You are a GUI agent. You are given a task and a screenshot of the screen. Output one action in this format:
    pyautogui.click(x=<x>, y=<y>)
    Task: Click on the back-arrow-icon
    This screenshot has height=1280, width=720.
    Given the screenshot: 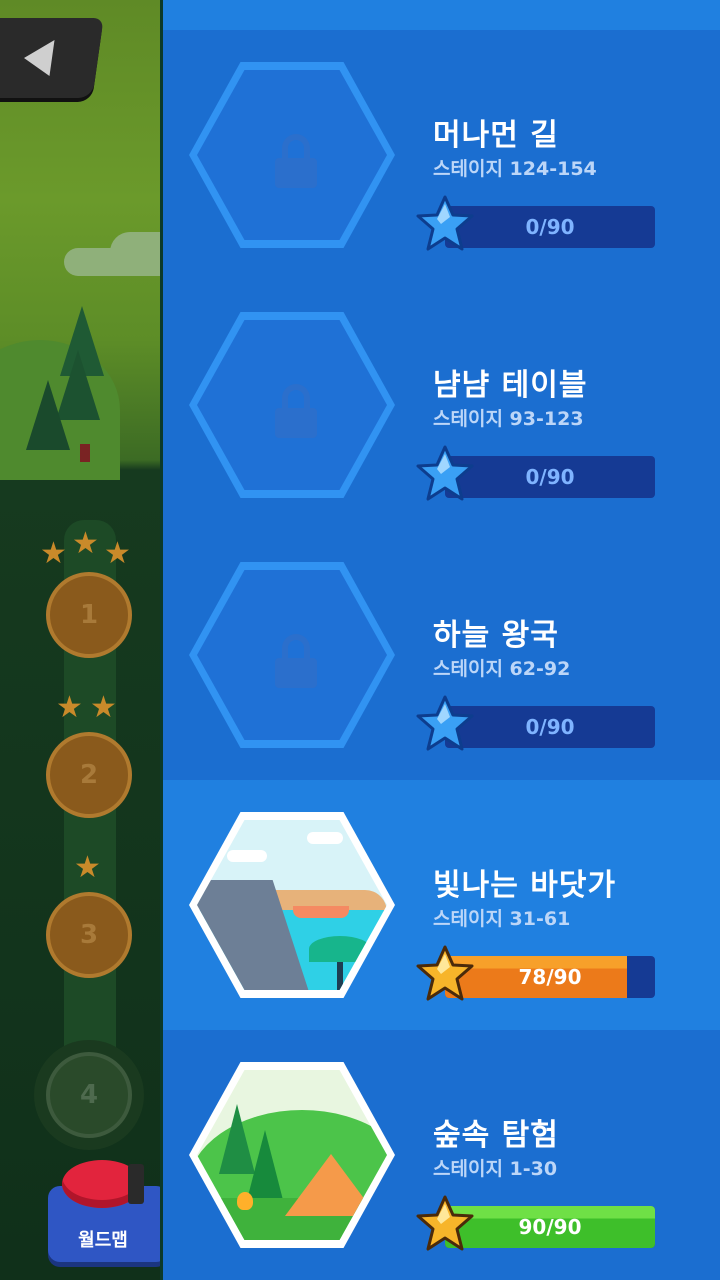 What is the action you would take?
    pyautogui.click(x=38, y=58)
    